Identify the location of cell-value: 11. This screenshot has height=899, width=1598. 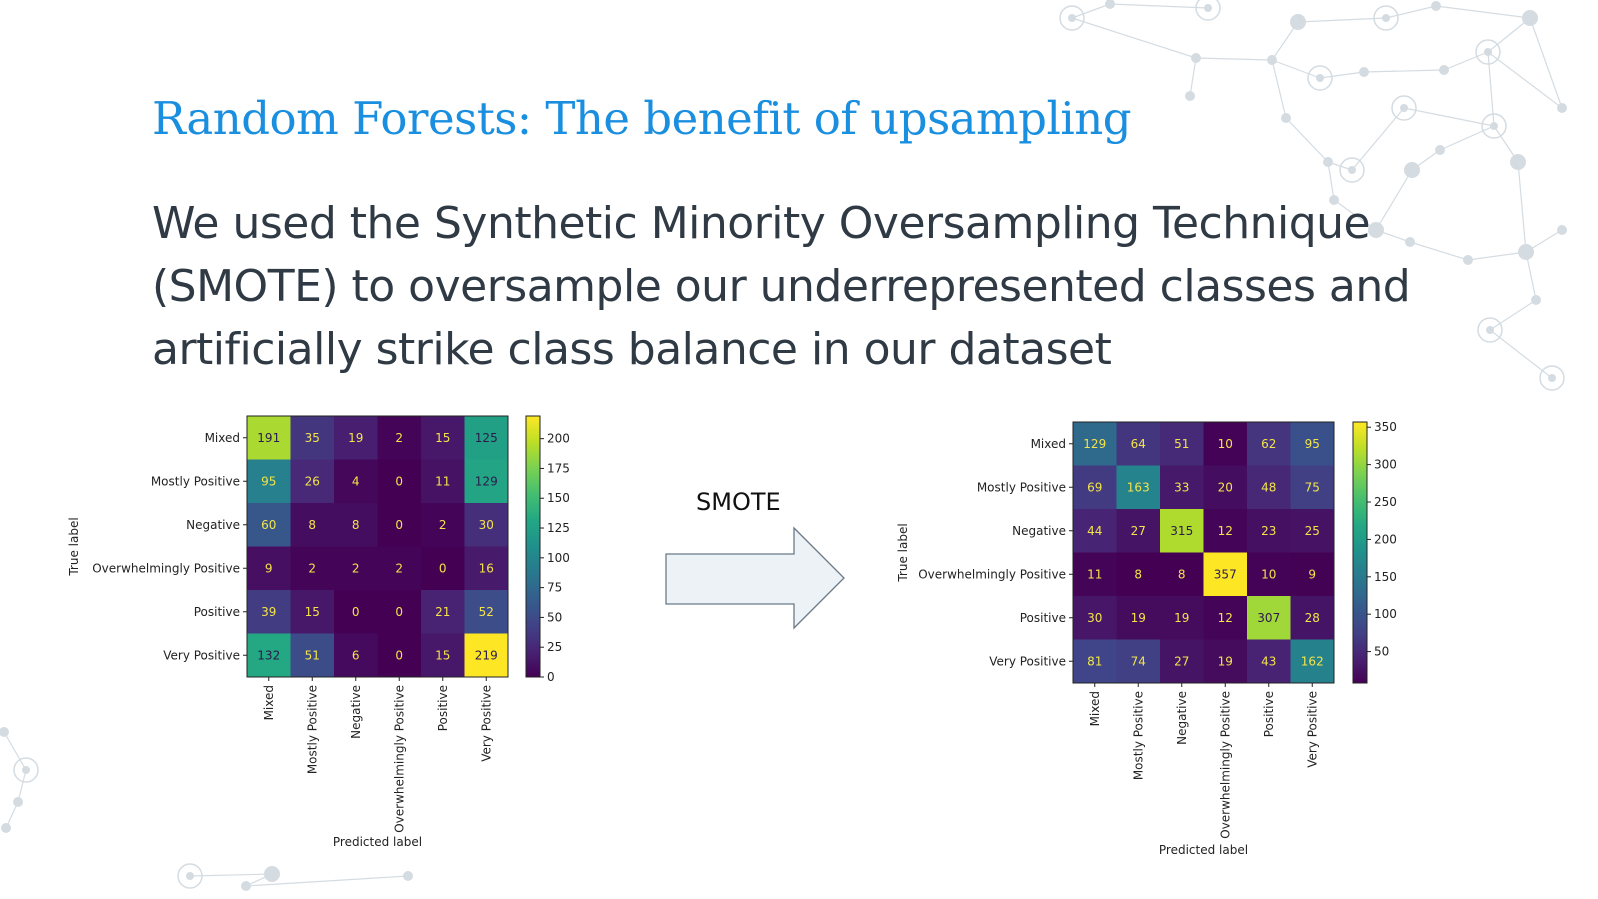
(1094, 574).